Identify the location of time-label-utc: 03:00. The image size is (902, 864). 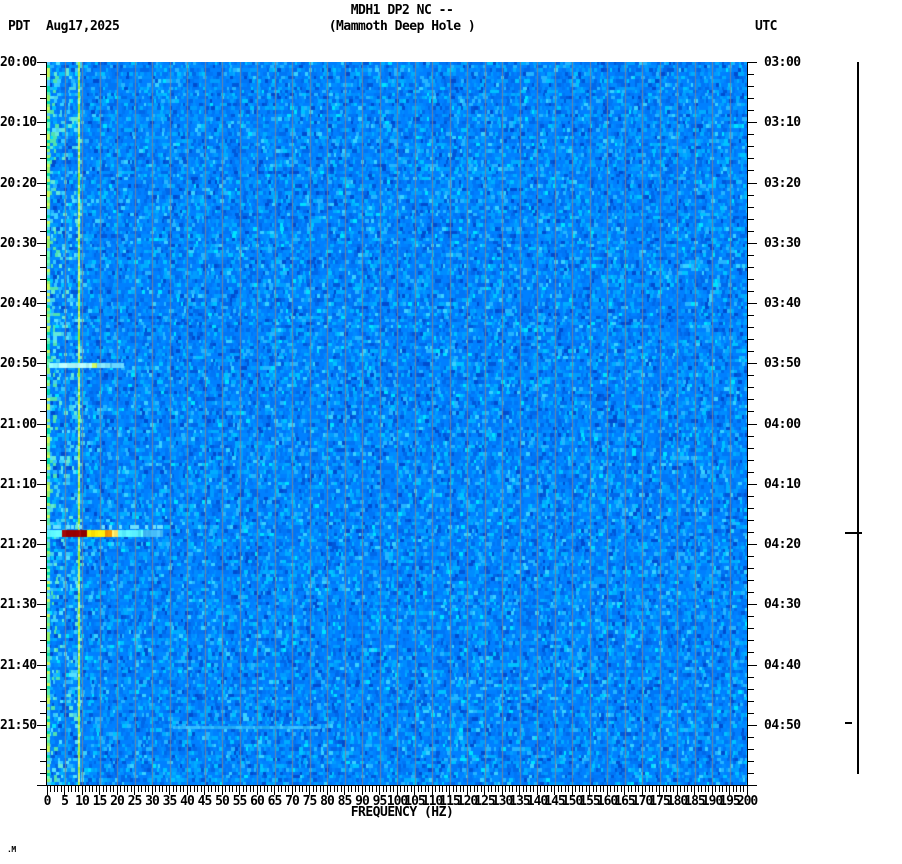
(782, 62).